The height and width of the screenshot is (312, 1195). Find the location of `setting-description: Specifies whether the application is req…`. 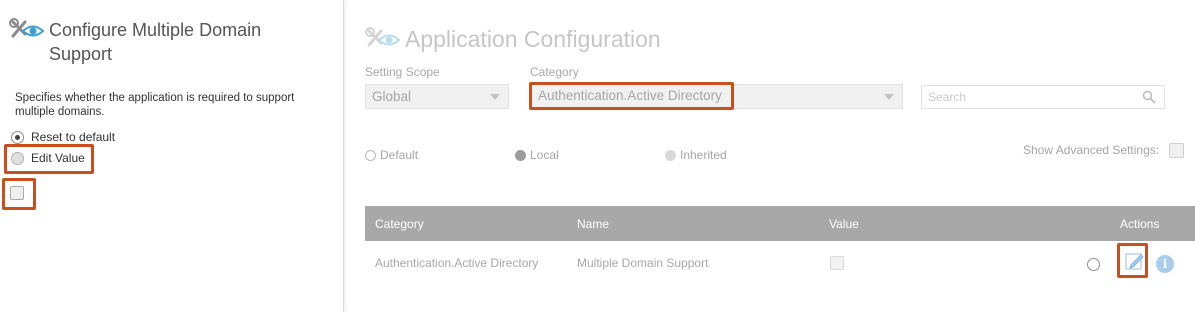

setting-description: Specifies whether the application is req… is located at coordinates (155, 105).